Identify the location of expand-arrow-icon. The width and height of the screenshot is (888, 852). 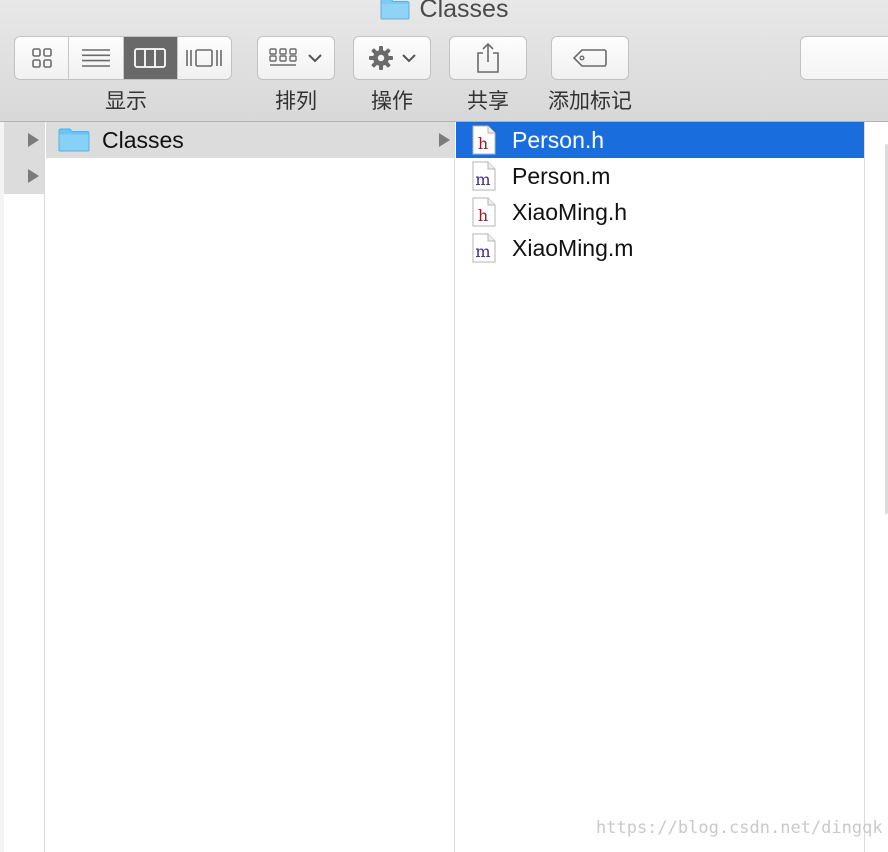
(444, 140).